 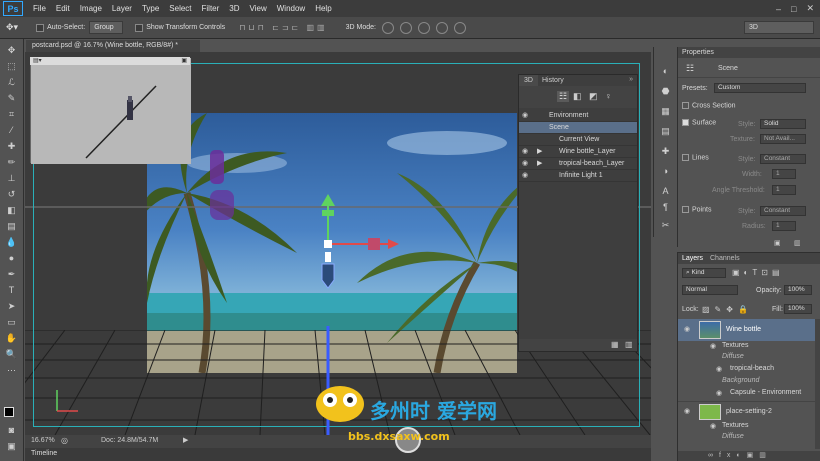 What do you see at coordinates (11, 274) in the screenshot?
I see `pen-tool-icon: ✒` at bounding box center [11, 274].